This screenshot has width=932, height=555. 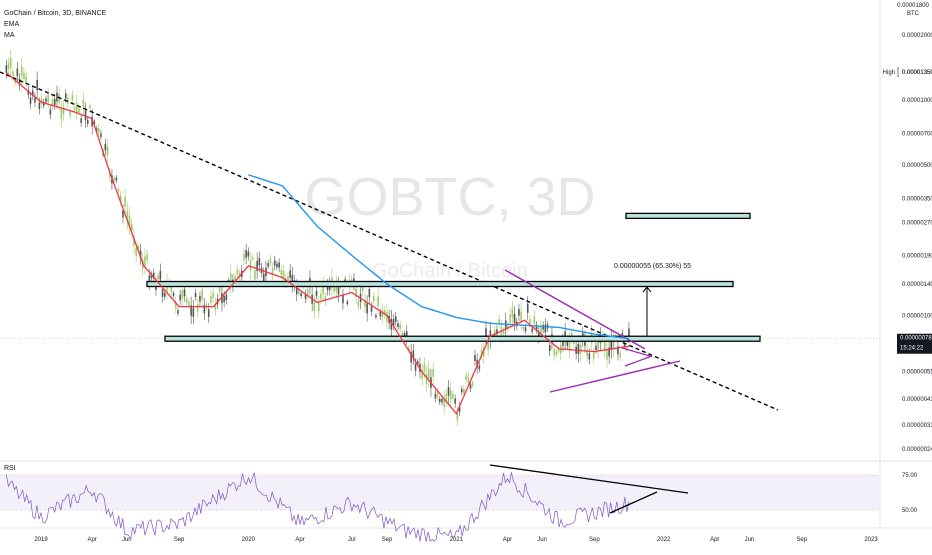 I want to click on legend-ma: MA, so click(x=55, y=35).